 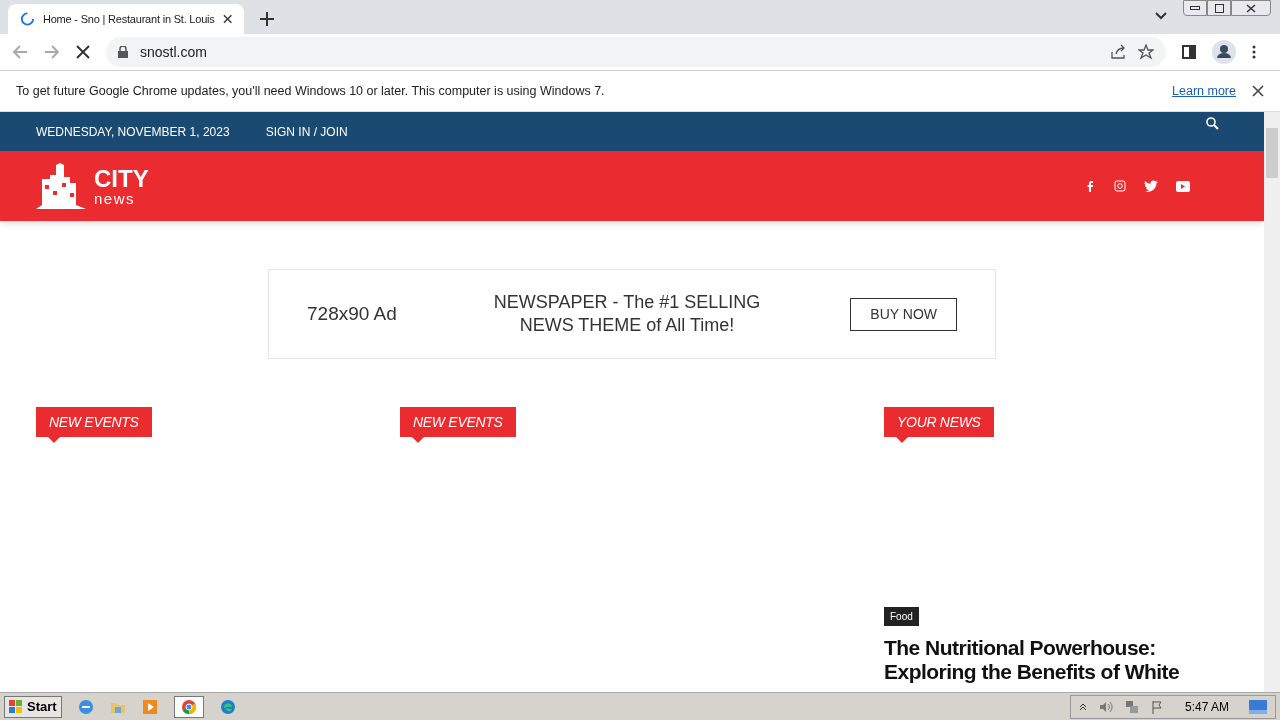 I want to click on show-desktop-icon, so click(x=1258, y=706).